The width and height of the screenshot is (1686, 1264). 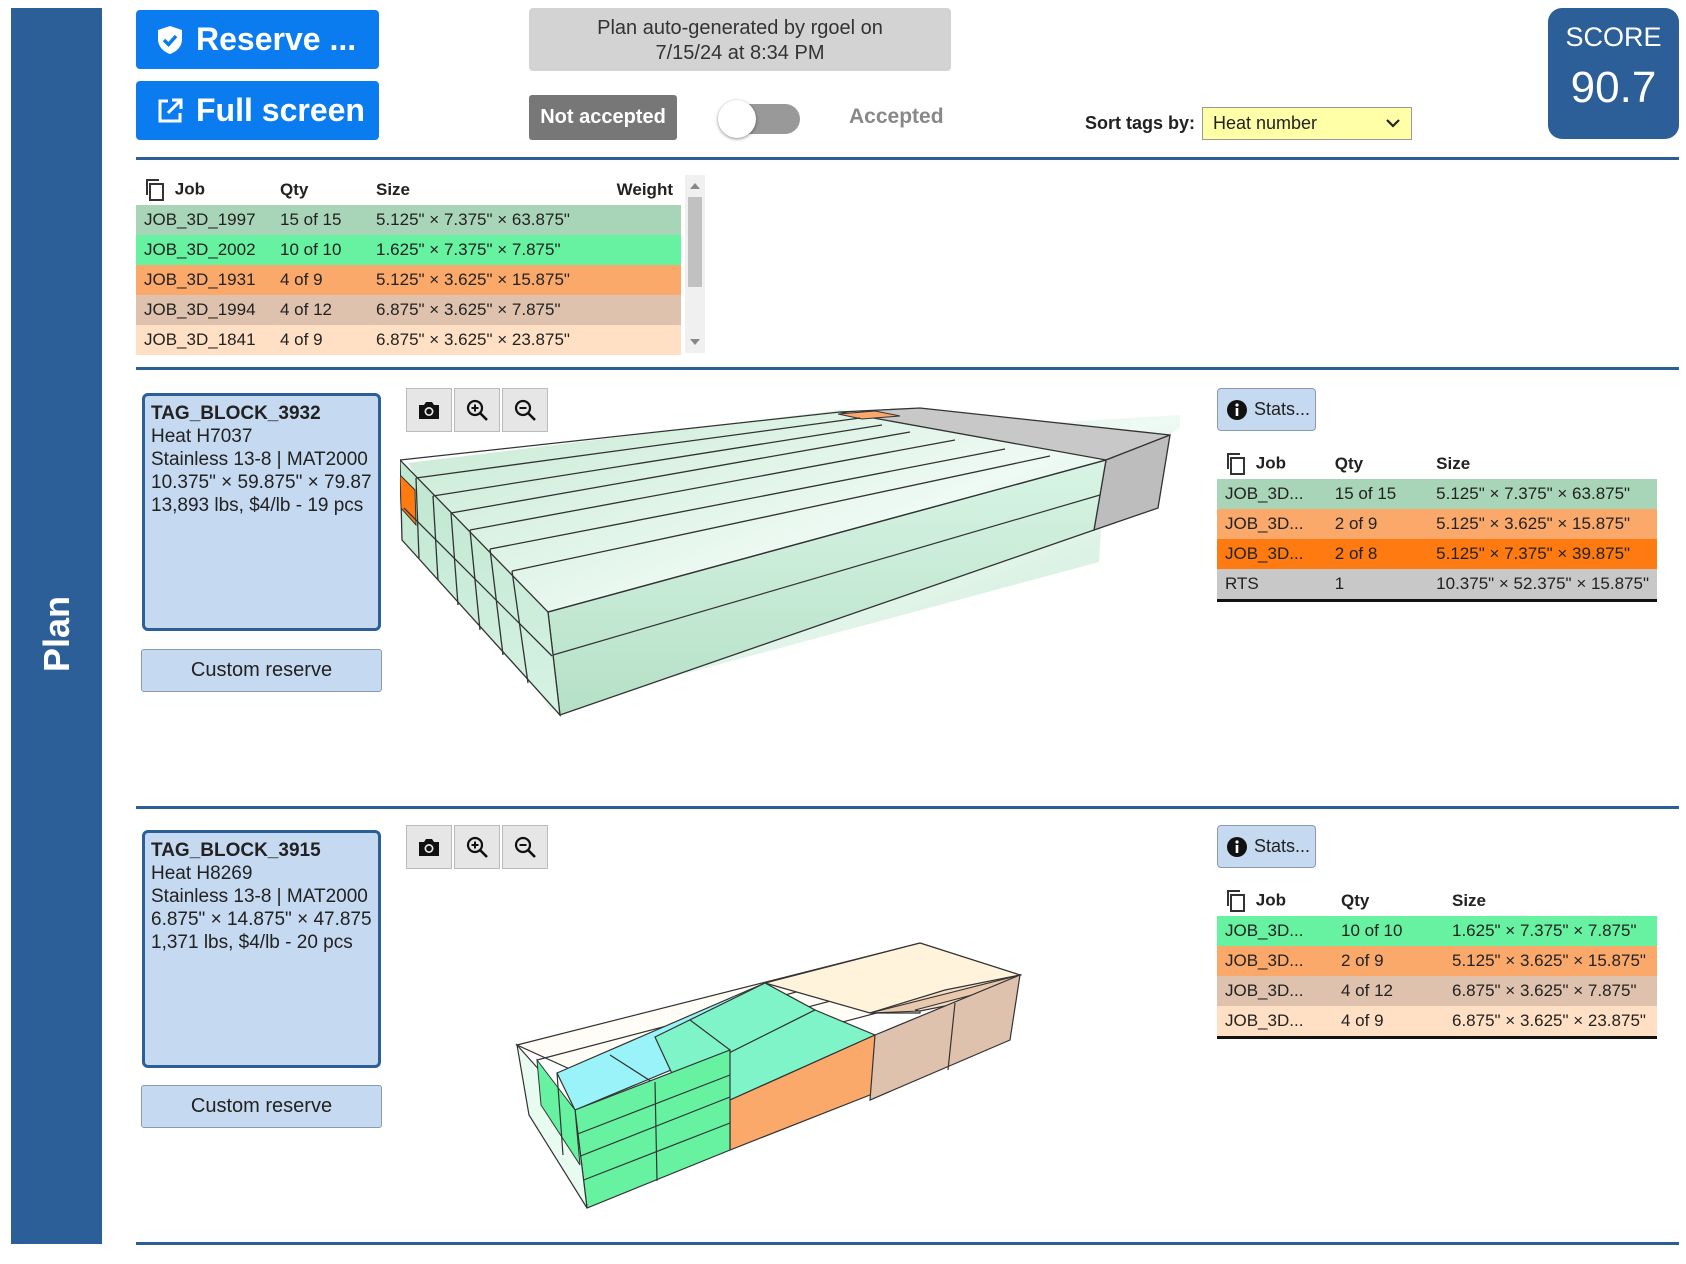 What do you see at coordinates (202, 873) in the screenshot?
I see `tag-heat: Heat H8269` at bounding box center [202, 873].